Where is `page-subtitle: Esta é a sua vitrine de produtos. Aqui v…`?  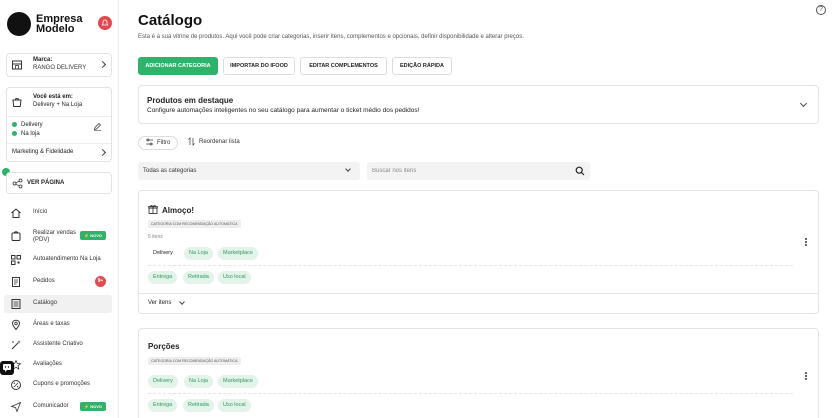
page-subtitle: Esta é a sua vitrine de produtos. Aqui v… is located at coordinates (331, 37).